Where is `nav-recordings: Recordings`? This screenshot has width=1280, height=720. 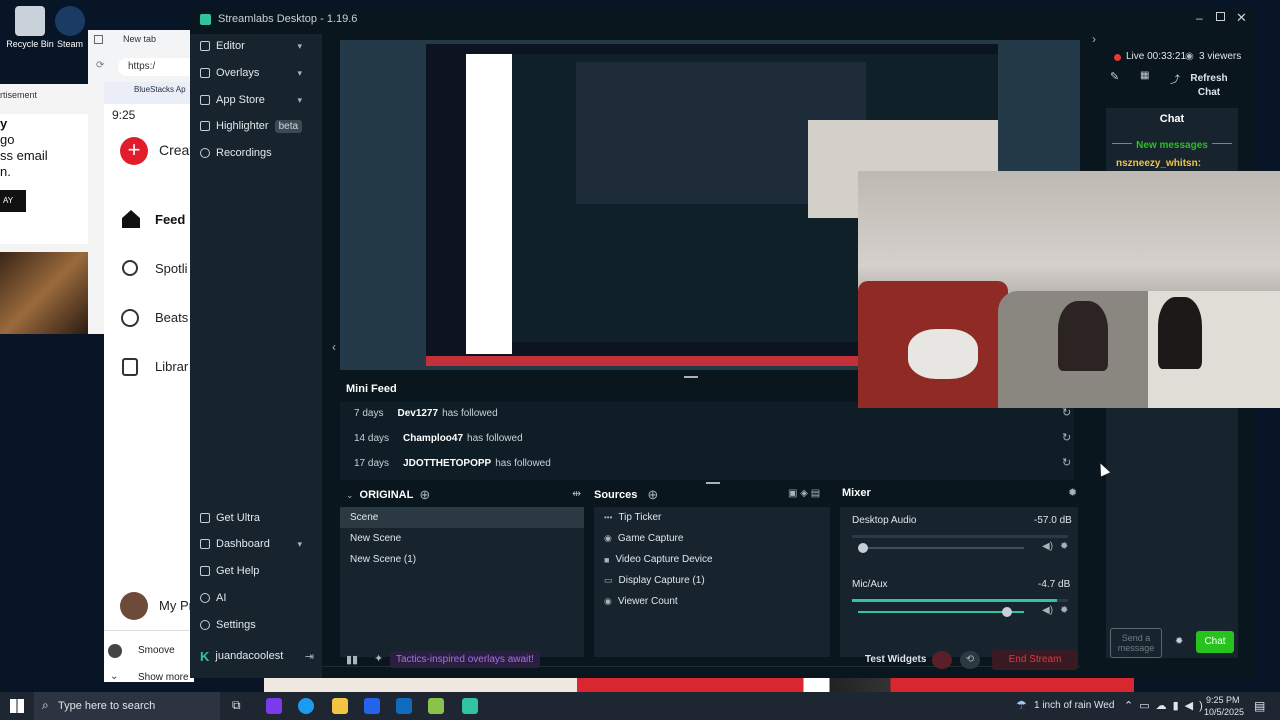 nav-recordings: Recordings is located at coordinates (236, 153).